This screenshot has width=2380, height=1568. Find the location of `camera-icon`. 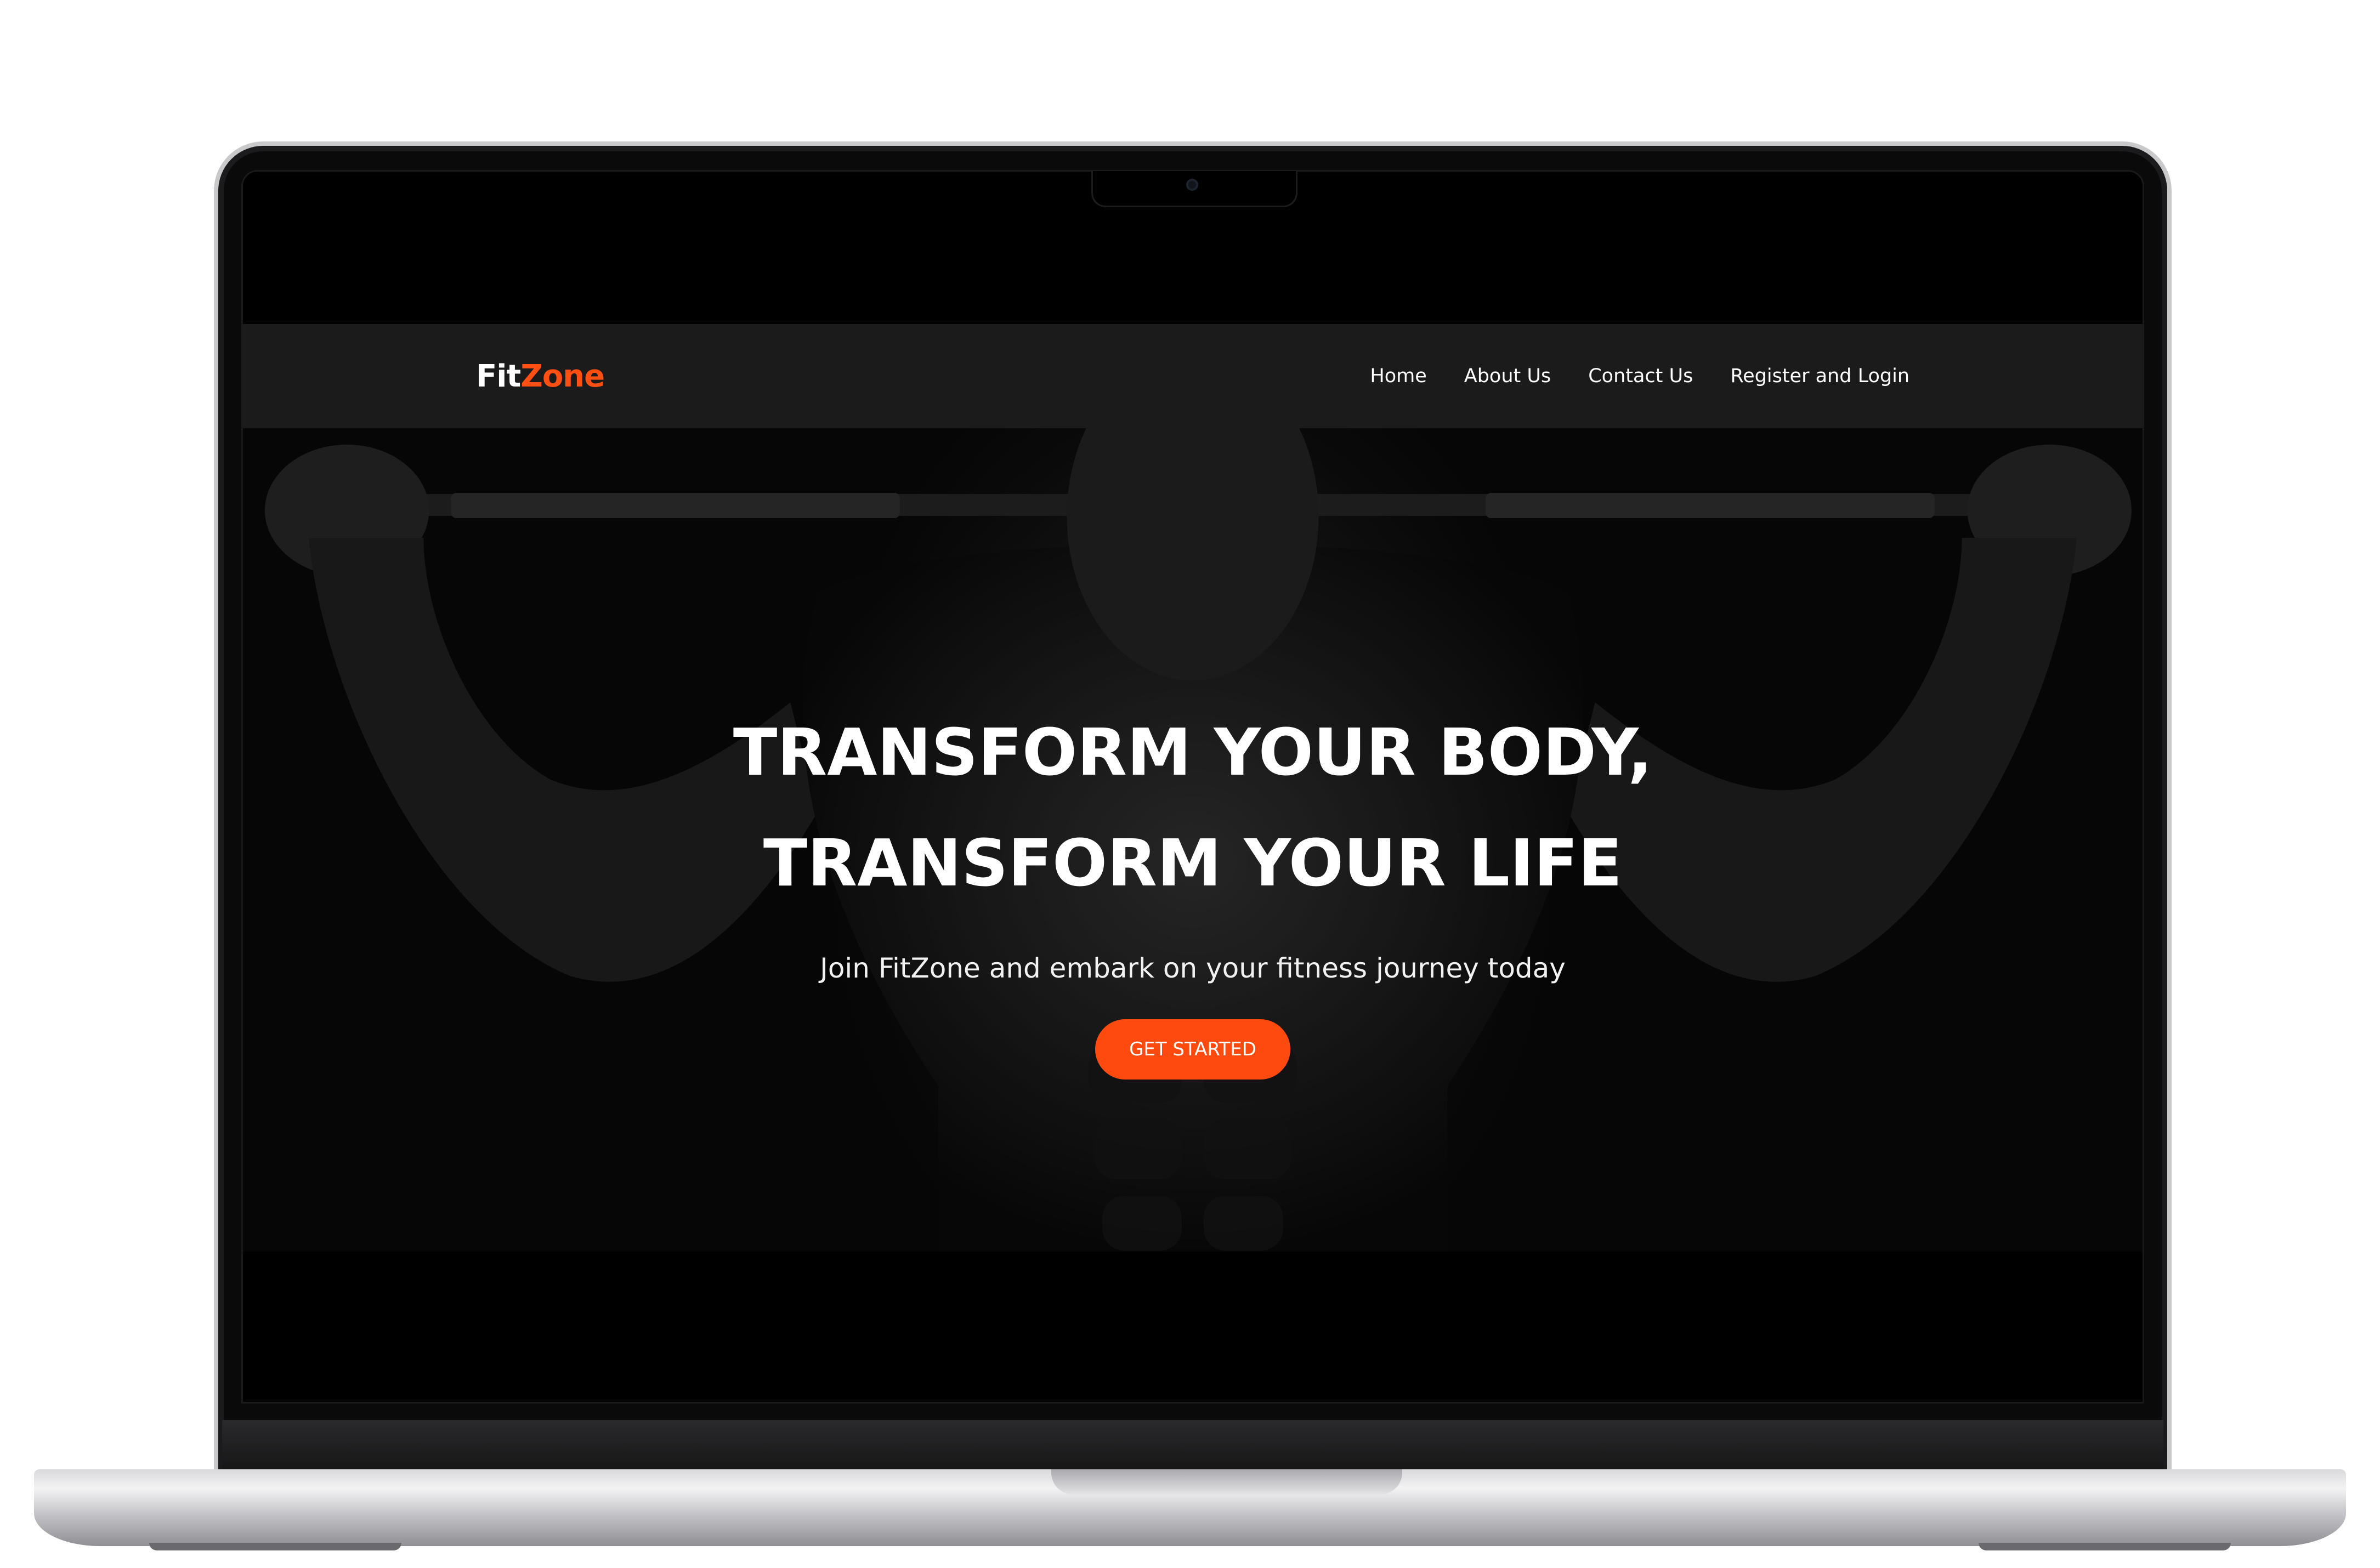

camera-icon is located at coordinates (1192, 185).